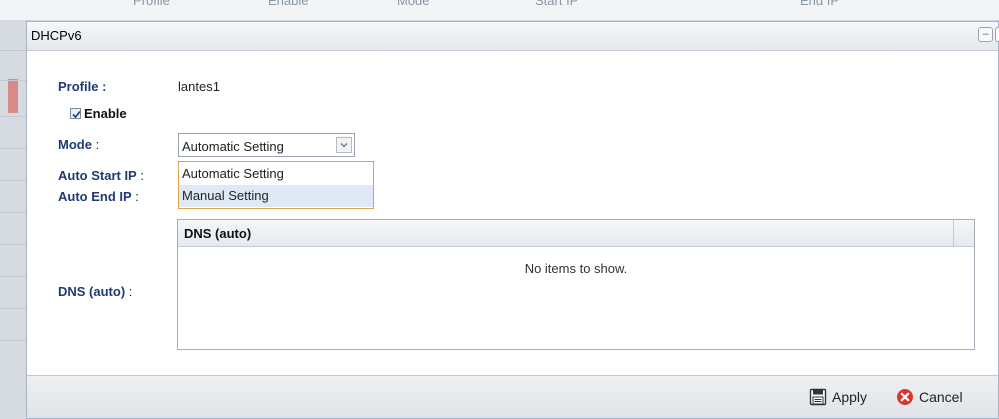 This screenshot has height=419, width=999. What do you see at coordinates (557, 4) in the screenshot?
I see `bg-col-start-ip: Start IP` at bounding box center [557, 4].